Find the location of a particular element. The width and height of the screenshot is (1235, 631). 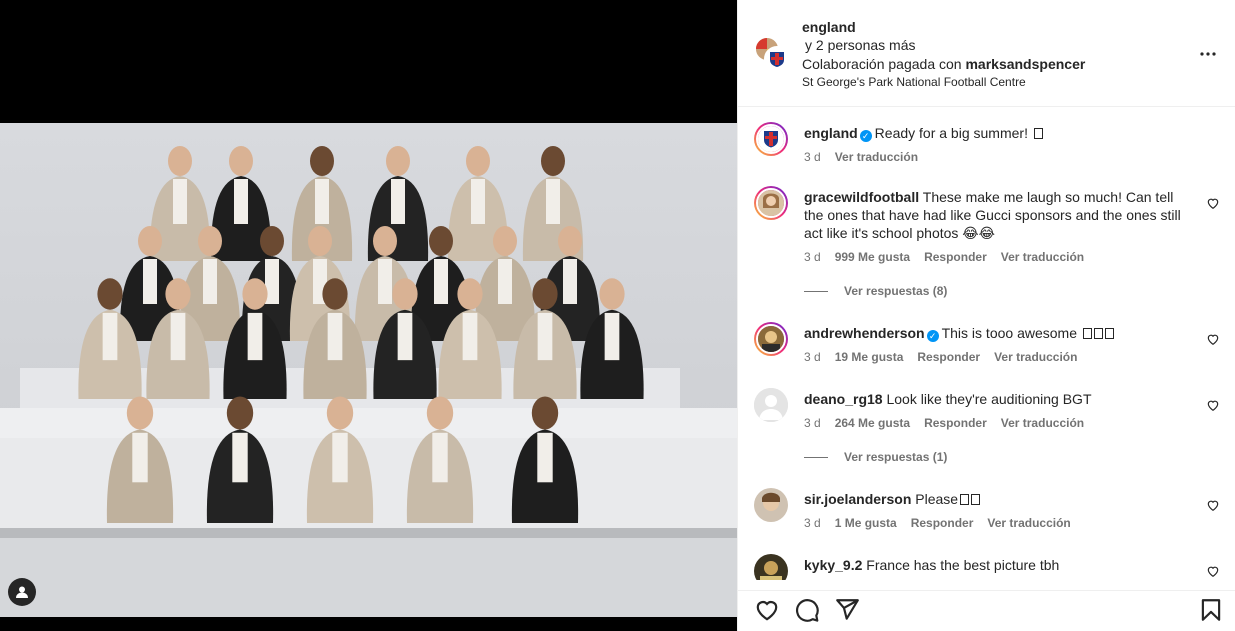

comment-icon is located at coordinates (807, 610).